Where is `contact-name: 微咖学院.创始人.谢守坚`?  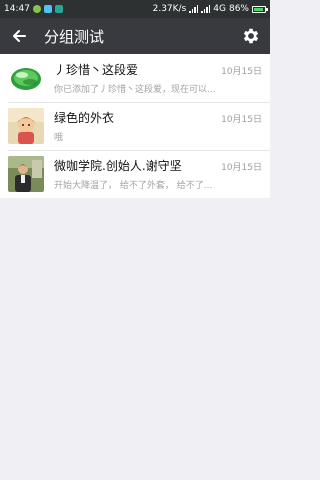 contact-name: 微咖学院.创始人.谢守坚 is located at coordinates (118, 166).